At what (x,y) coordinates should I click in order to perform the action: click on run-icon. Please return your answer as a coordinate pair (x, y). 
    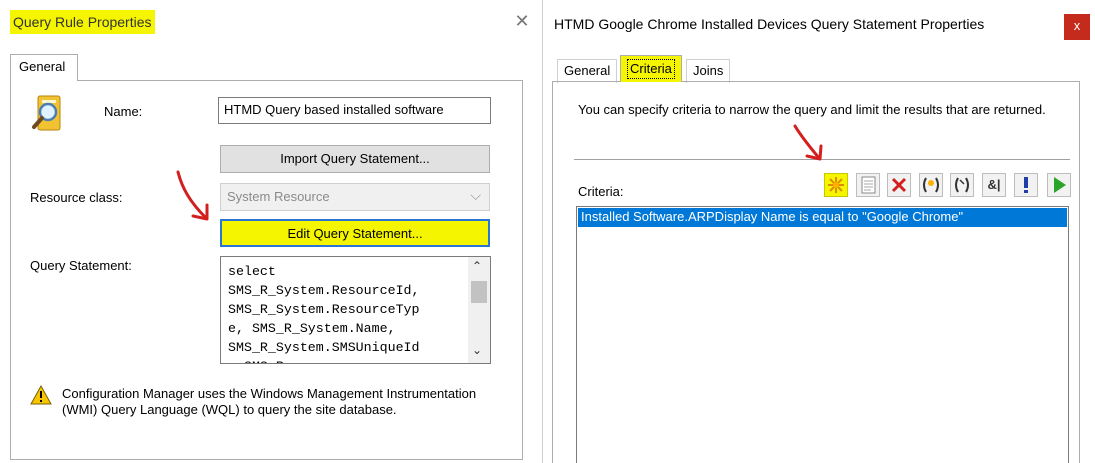
    Looking at the image, I should click on (1060, 185).